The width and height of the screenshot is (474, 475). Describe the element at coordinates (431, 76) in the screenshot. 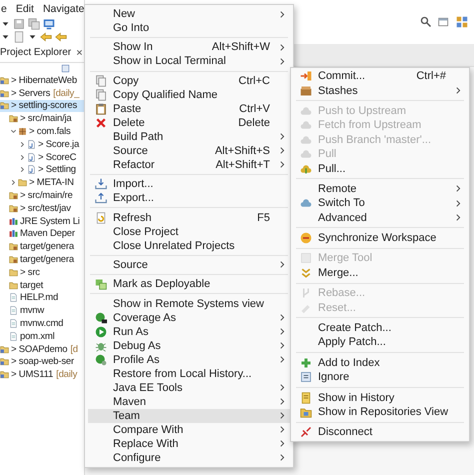

I see `shortcut-label: Ctrl+#` at that location.